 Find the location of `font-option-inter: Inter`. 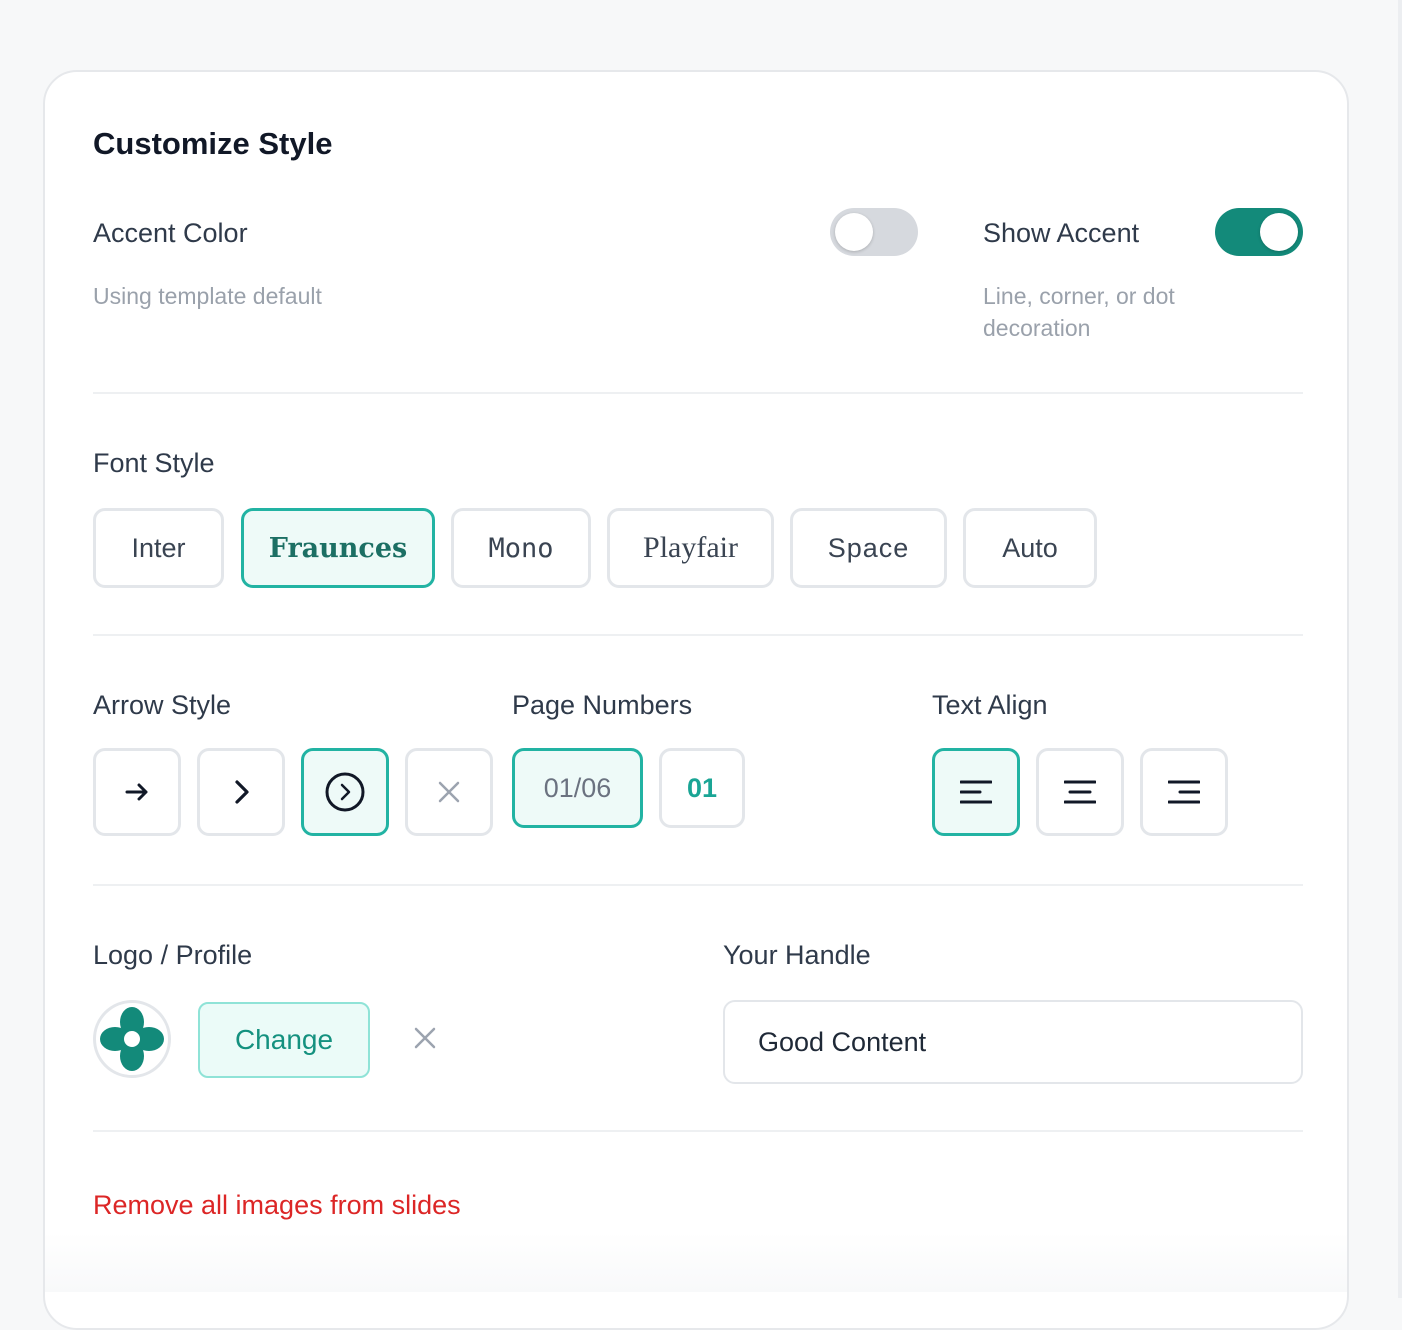

font-option-inter: Inter is located at coordinates (158, 548).